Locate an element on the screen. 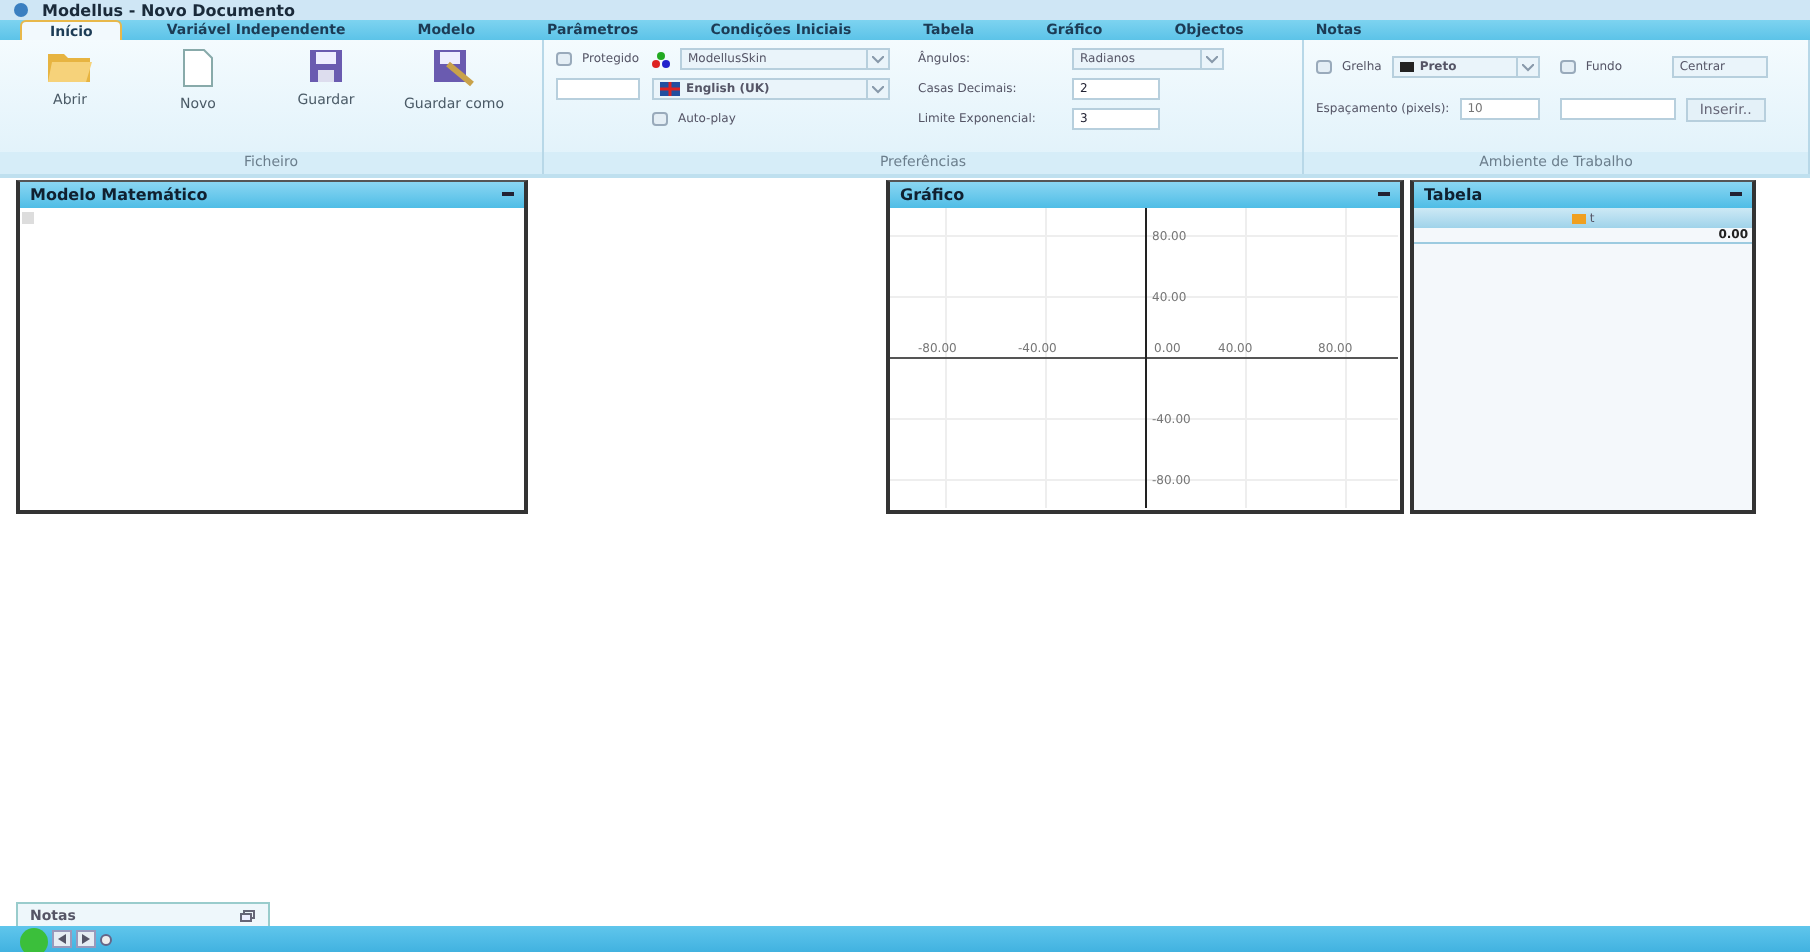  expression-placeholder-icon is located at coordinates (28, 218).